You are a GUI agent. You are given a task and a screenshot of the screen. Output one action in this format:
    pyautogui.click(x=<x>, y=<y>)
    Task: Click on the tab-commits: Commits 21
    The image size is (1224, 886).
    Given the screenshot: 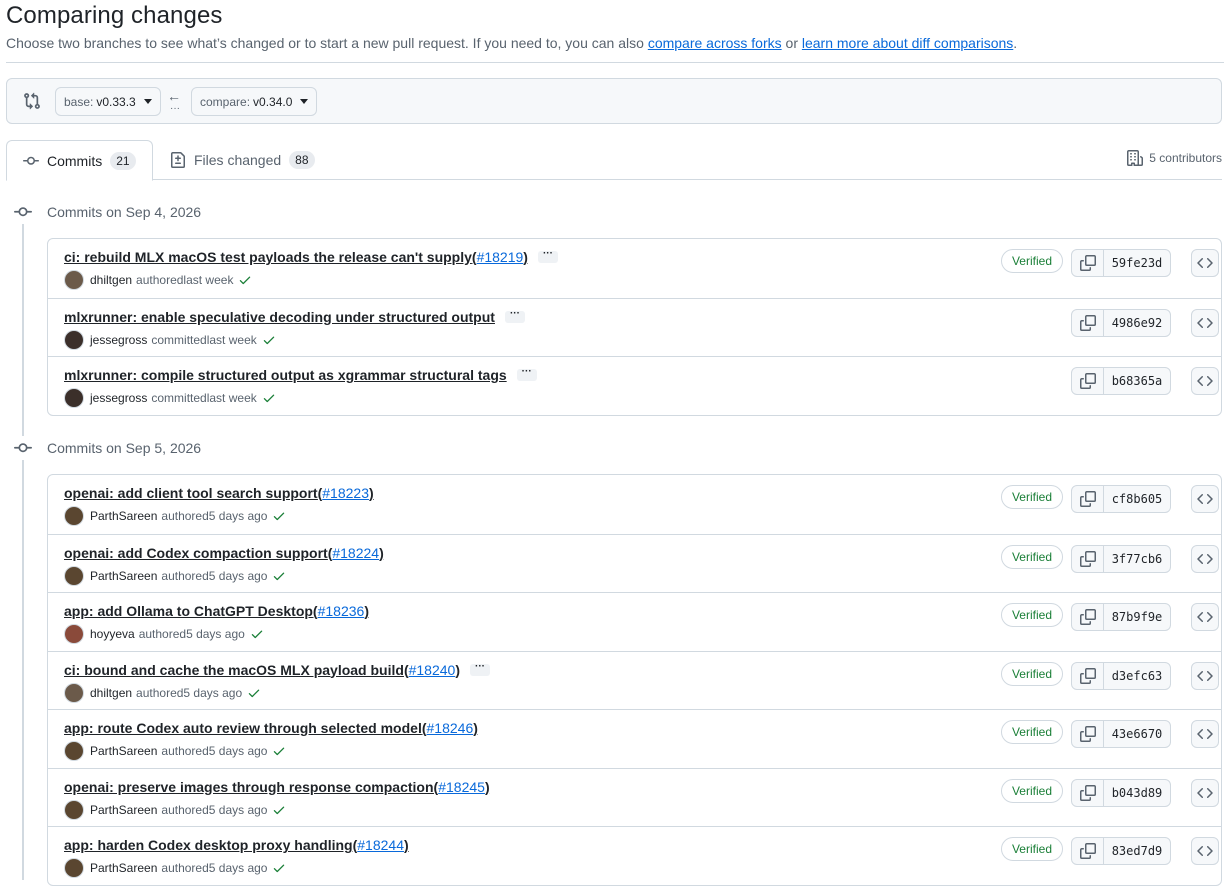 What is the action you would take?
    pyautogui.click(x=79, y=160)
    